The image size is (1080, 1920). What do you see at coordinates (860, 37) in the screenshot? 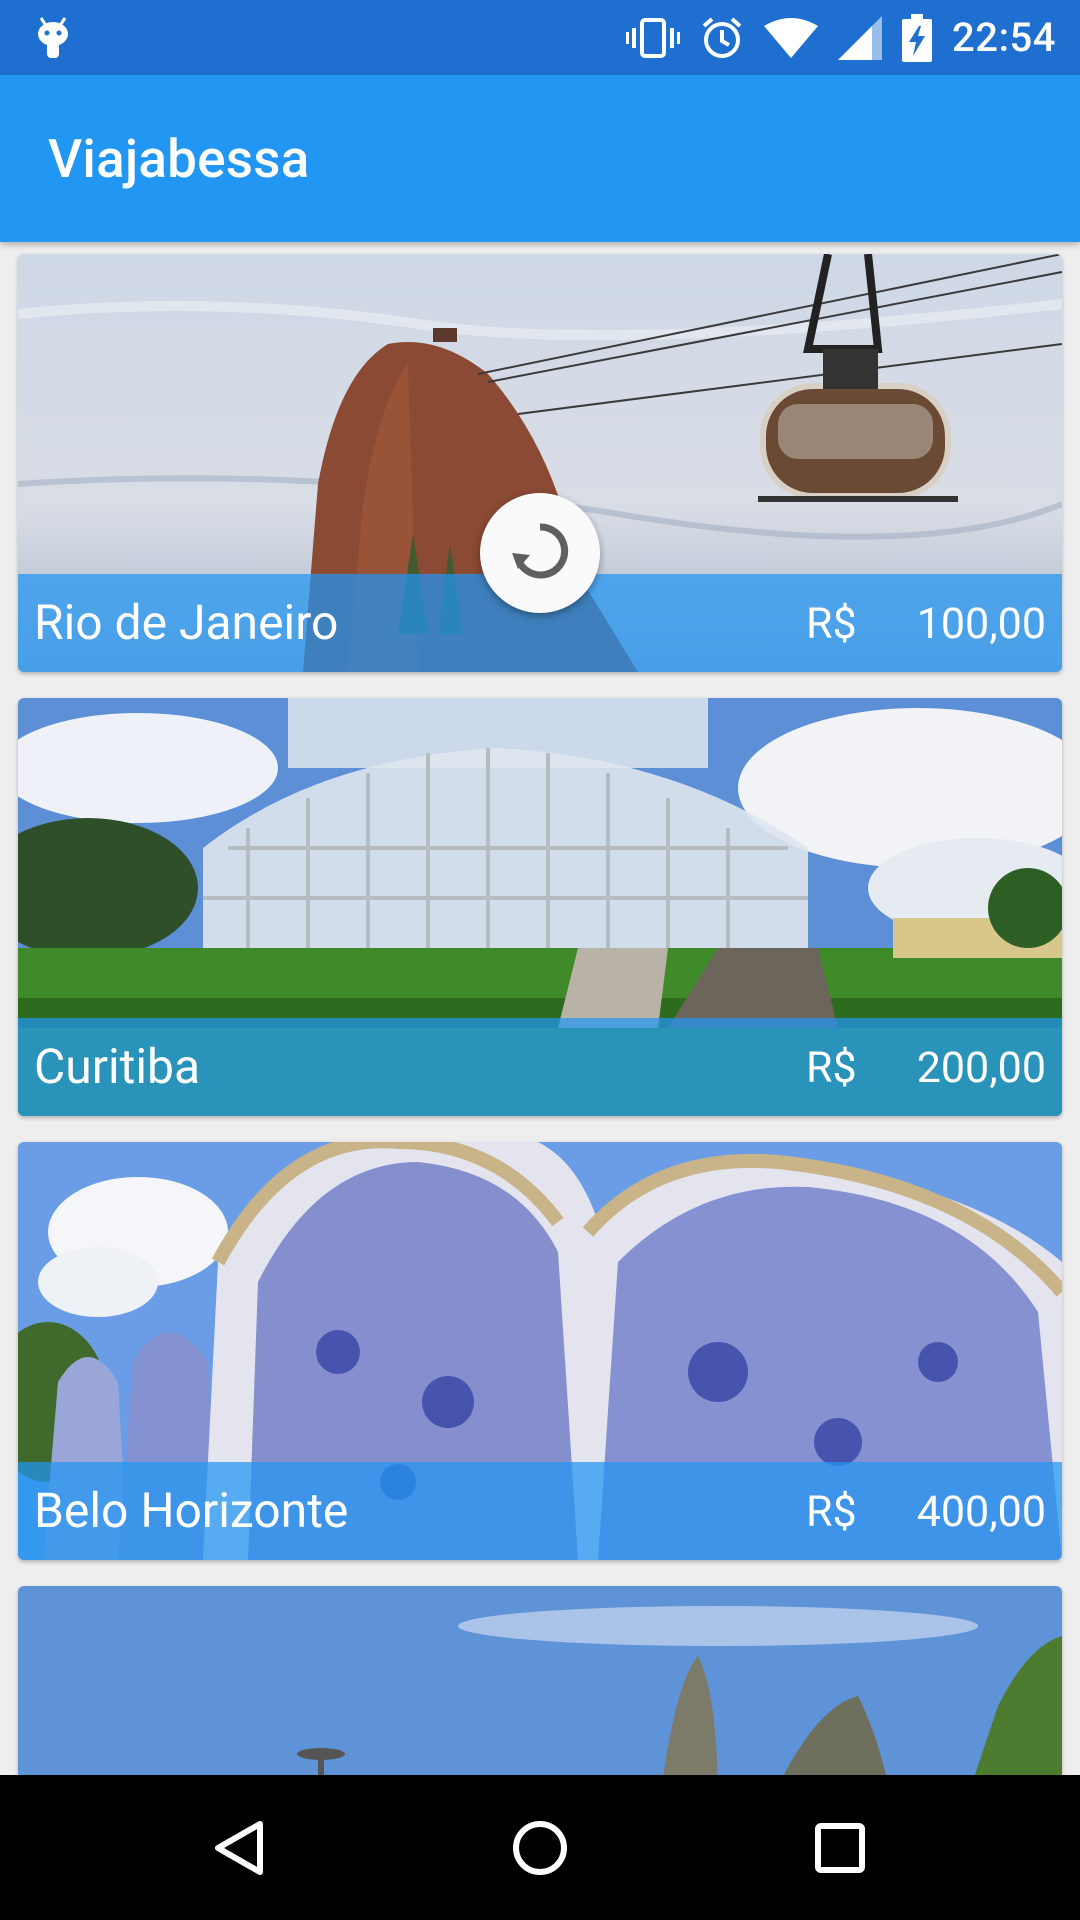
I see `signal-icon` at bounding box center [860, 37].